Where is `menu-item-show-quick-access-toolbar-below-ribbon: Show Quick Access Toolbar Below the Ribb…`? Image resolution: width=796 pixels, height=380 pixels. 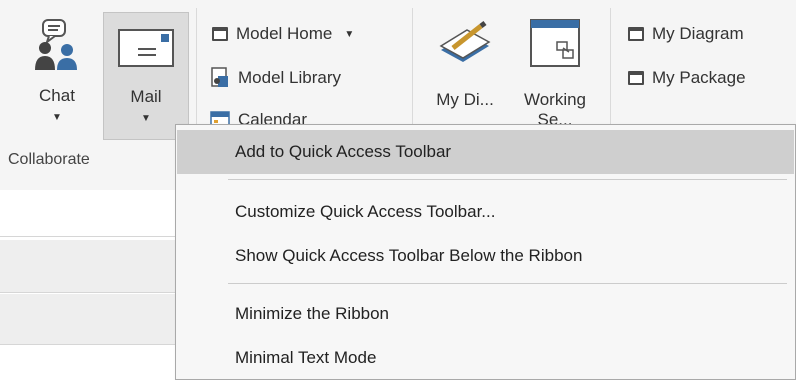 menu-item-show-quick-access-toolbar-below-ribbon: Show Quick Access Toolbar Below the Ribb… is located at coordinates (485, 256).